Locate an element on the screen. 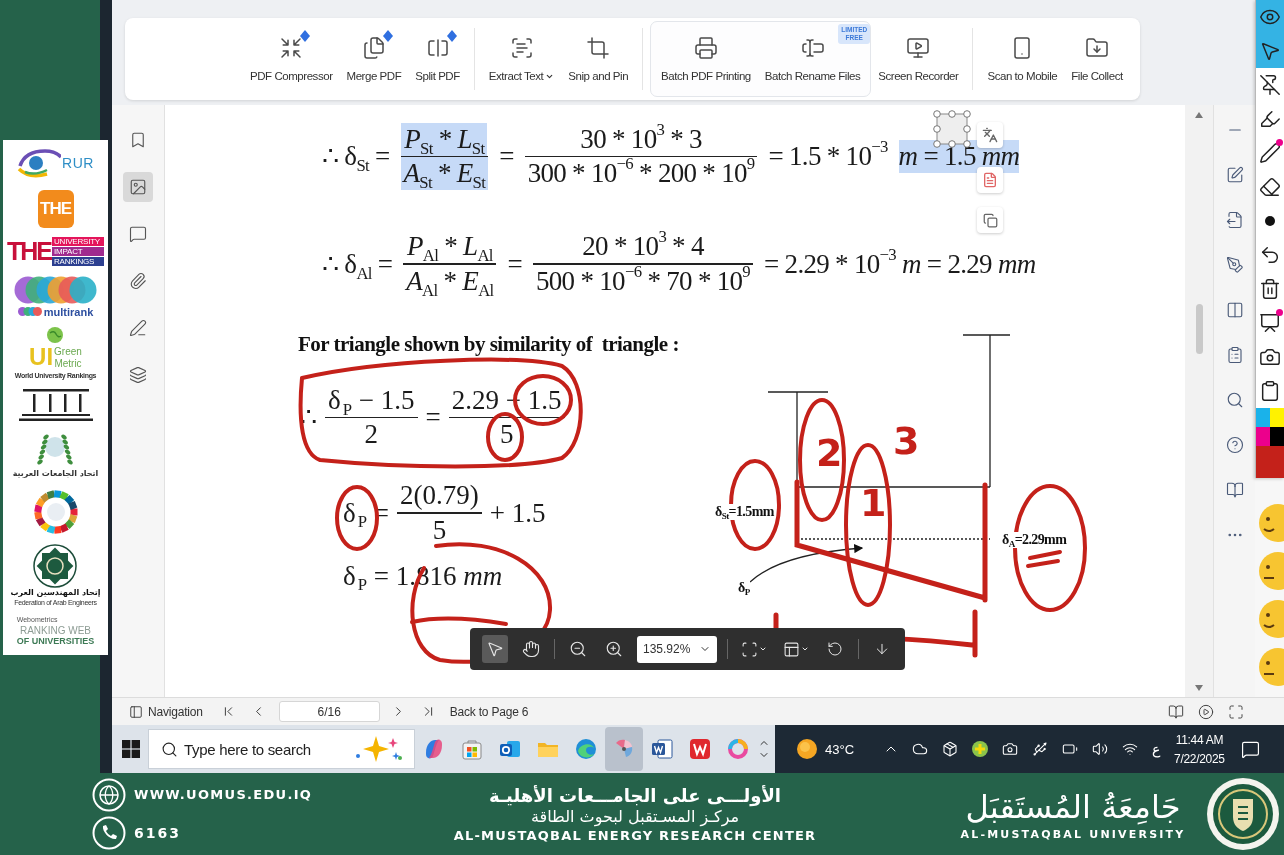 This screenshot has width=1284, height=855. pdf-button is located at coordinates (990, 180).